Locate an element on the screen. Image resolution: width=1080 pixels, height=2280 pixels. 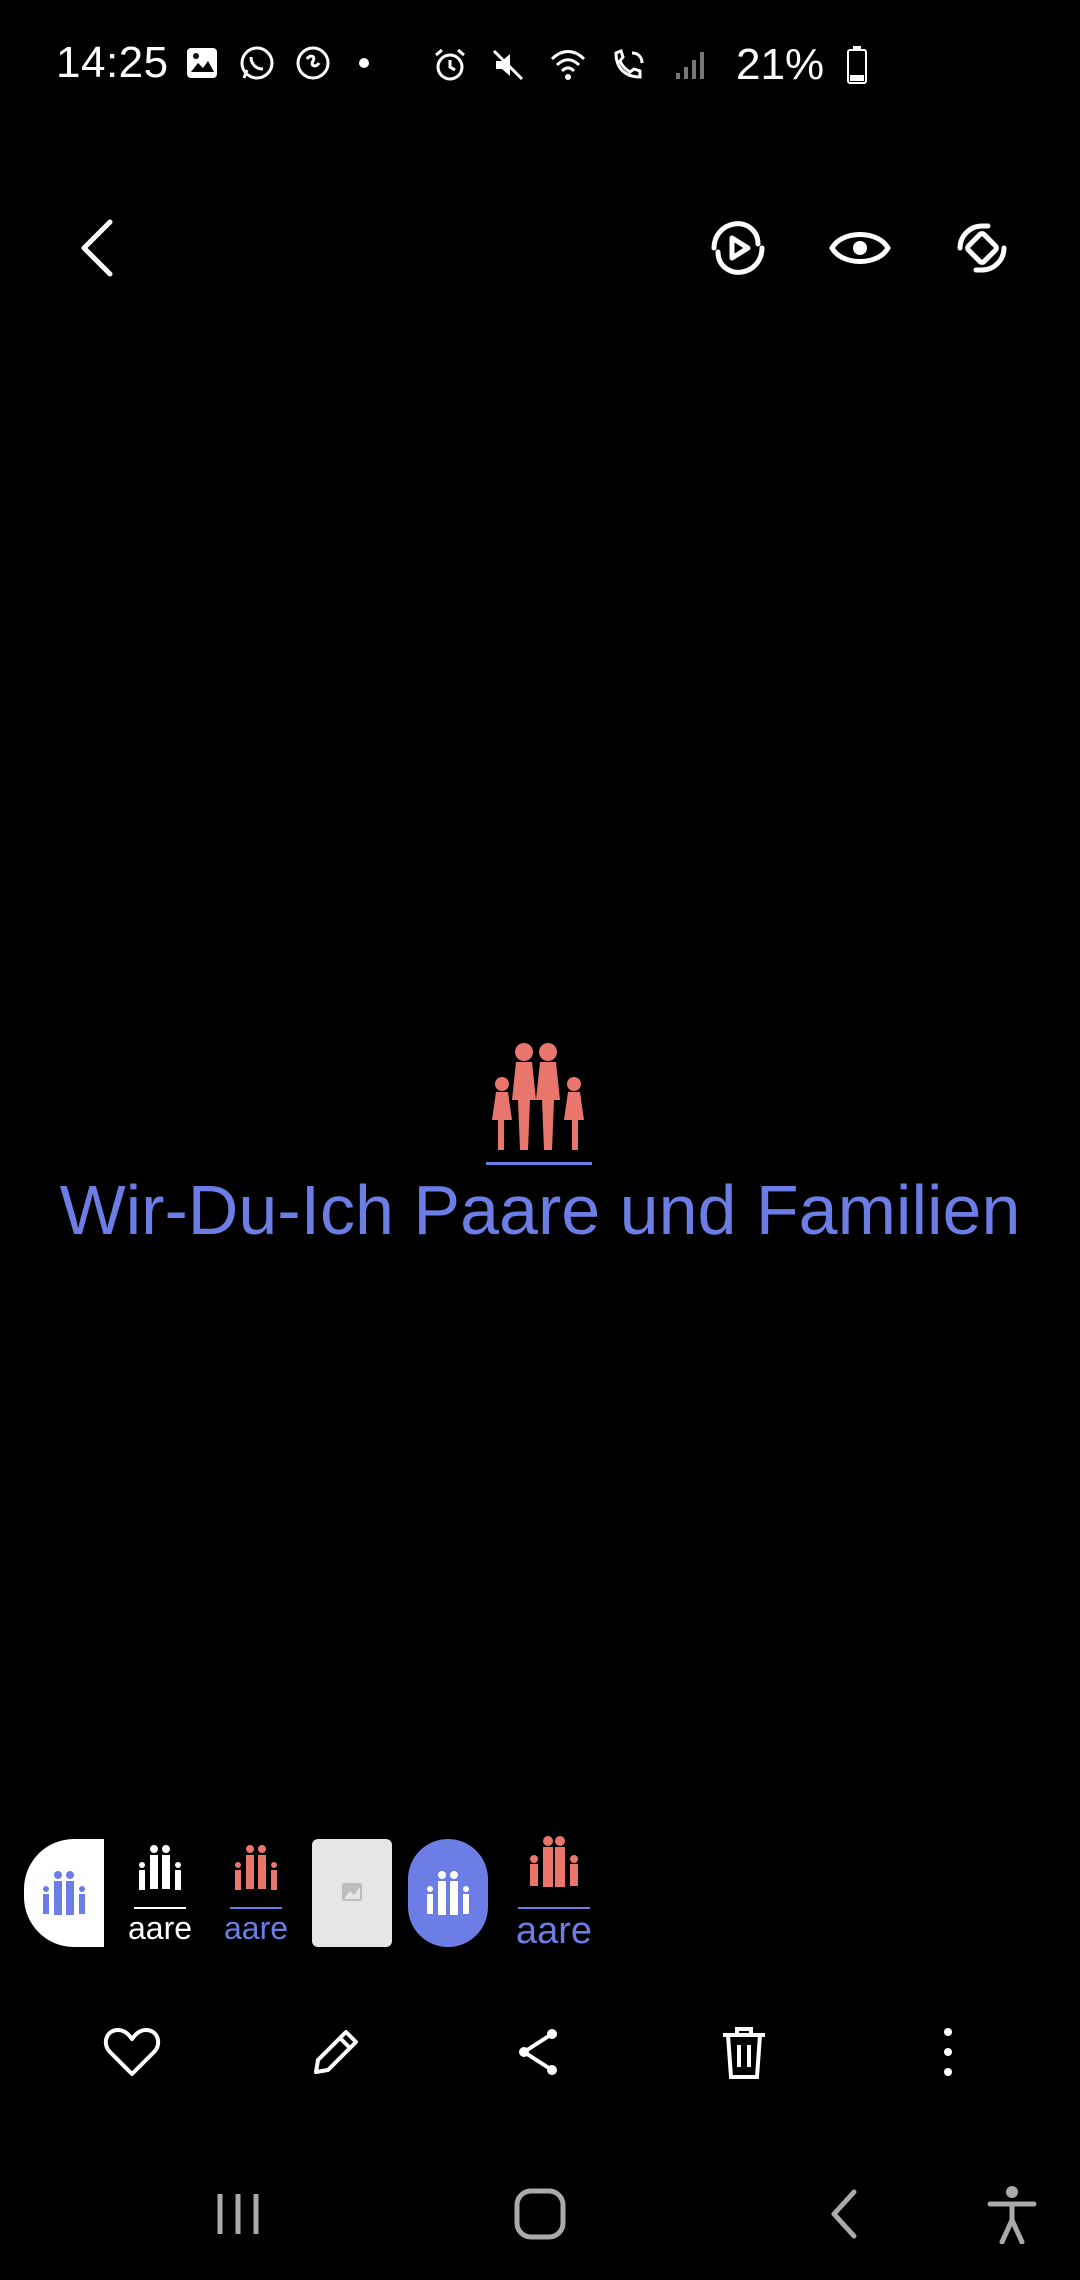
more-options-button is located at coordinates (948, 2052).